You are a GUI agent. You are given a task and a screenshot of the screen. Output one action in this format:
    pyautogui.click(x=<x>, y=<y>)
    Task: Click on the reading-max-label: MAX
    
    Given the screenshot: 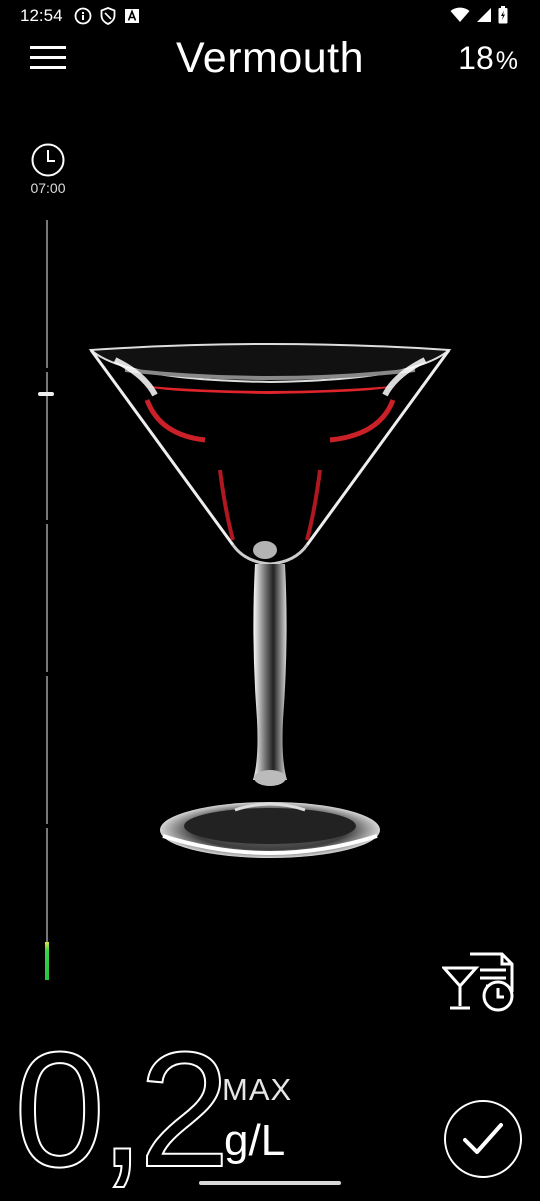 What is the action you would take?
    pyautogui.click(x=257, y=1089)
    